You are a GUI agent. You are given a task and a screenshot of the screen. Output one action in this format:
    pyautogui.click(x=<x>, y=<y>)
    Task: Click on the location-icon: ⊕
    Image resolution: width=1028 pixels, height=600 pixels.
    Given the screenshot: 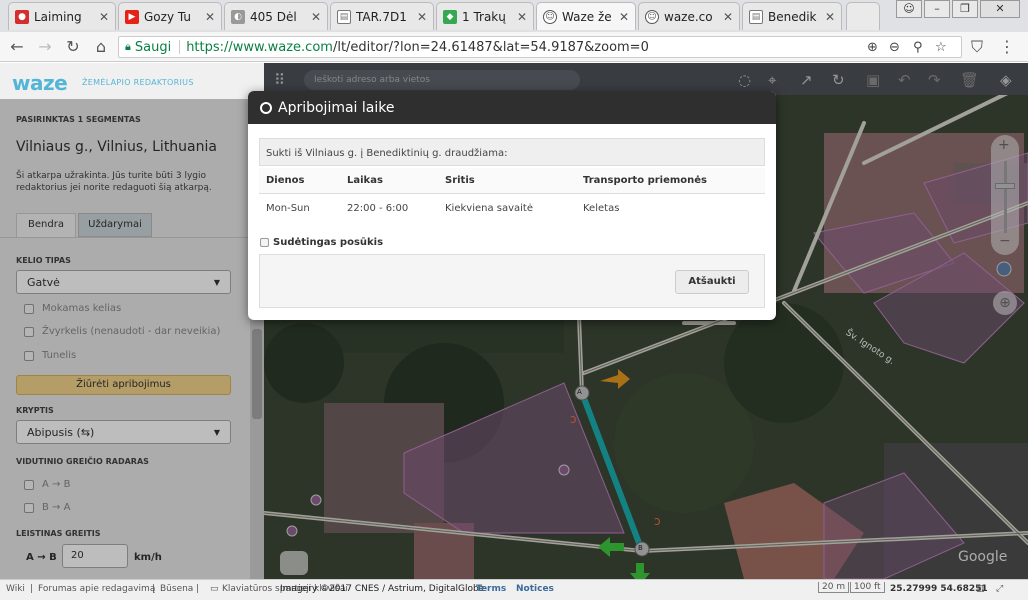 What is the action you would take?
    pyautogui.click(x=872, y=47)
    